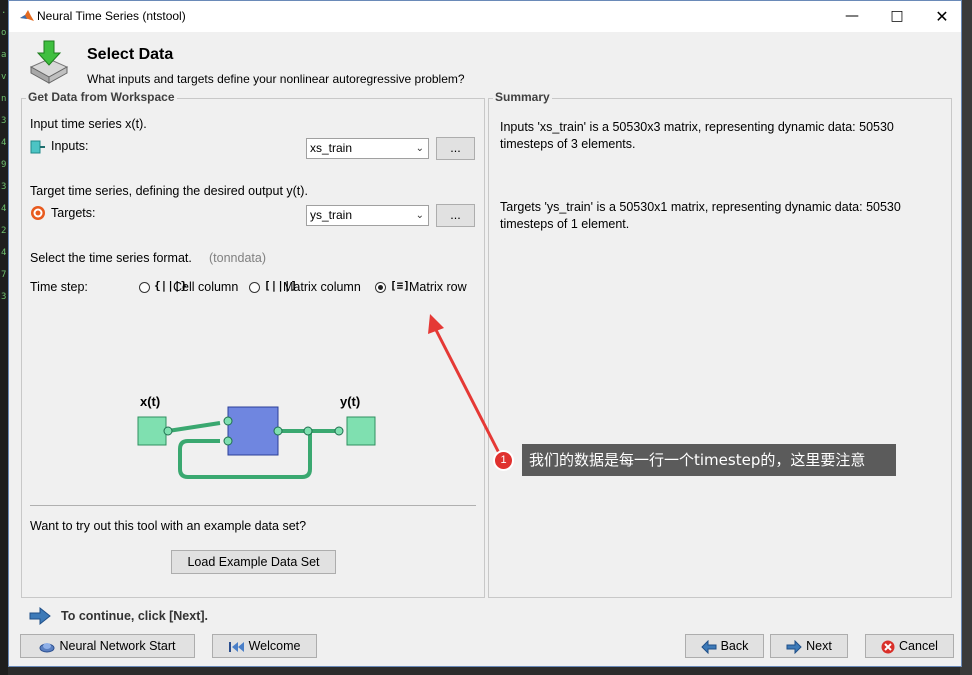  Describe the element at coordinates (918, 646) in the screenshot. I see `cancel-label: Cancel` at that location.